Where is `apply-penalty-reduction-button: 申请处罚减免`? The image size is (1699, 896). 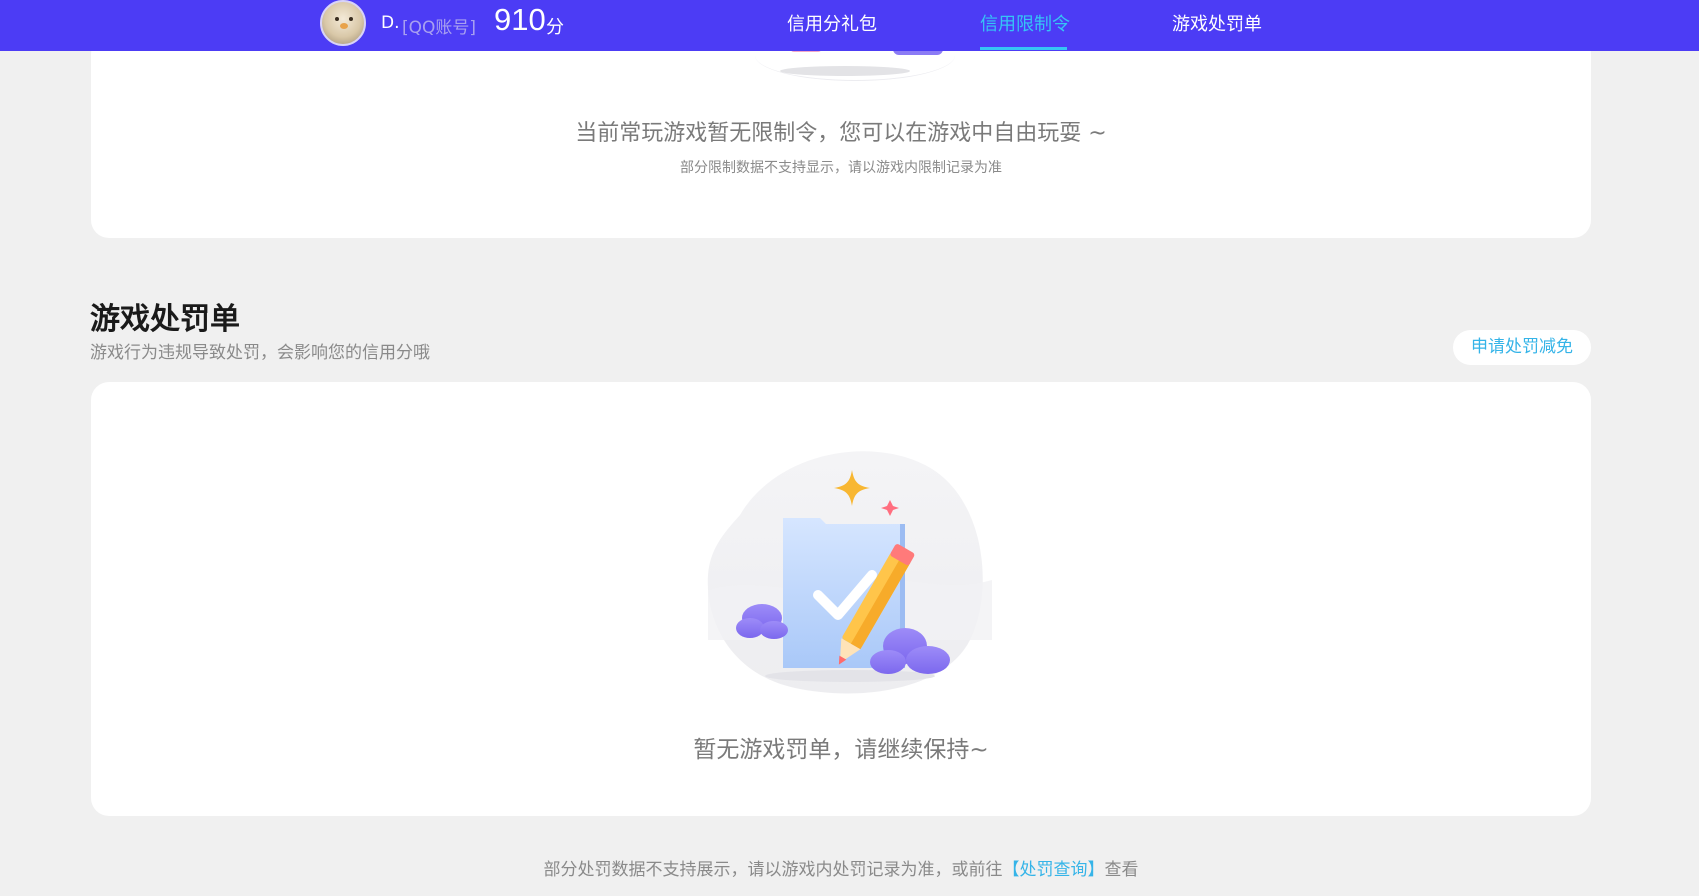 apply-penalty-reduction-button: 申请处罚减免 is located at coordinates (1522, 347).